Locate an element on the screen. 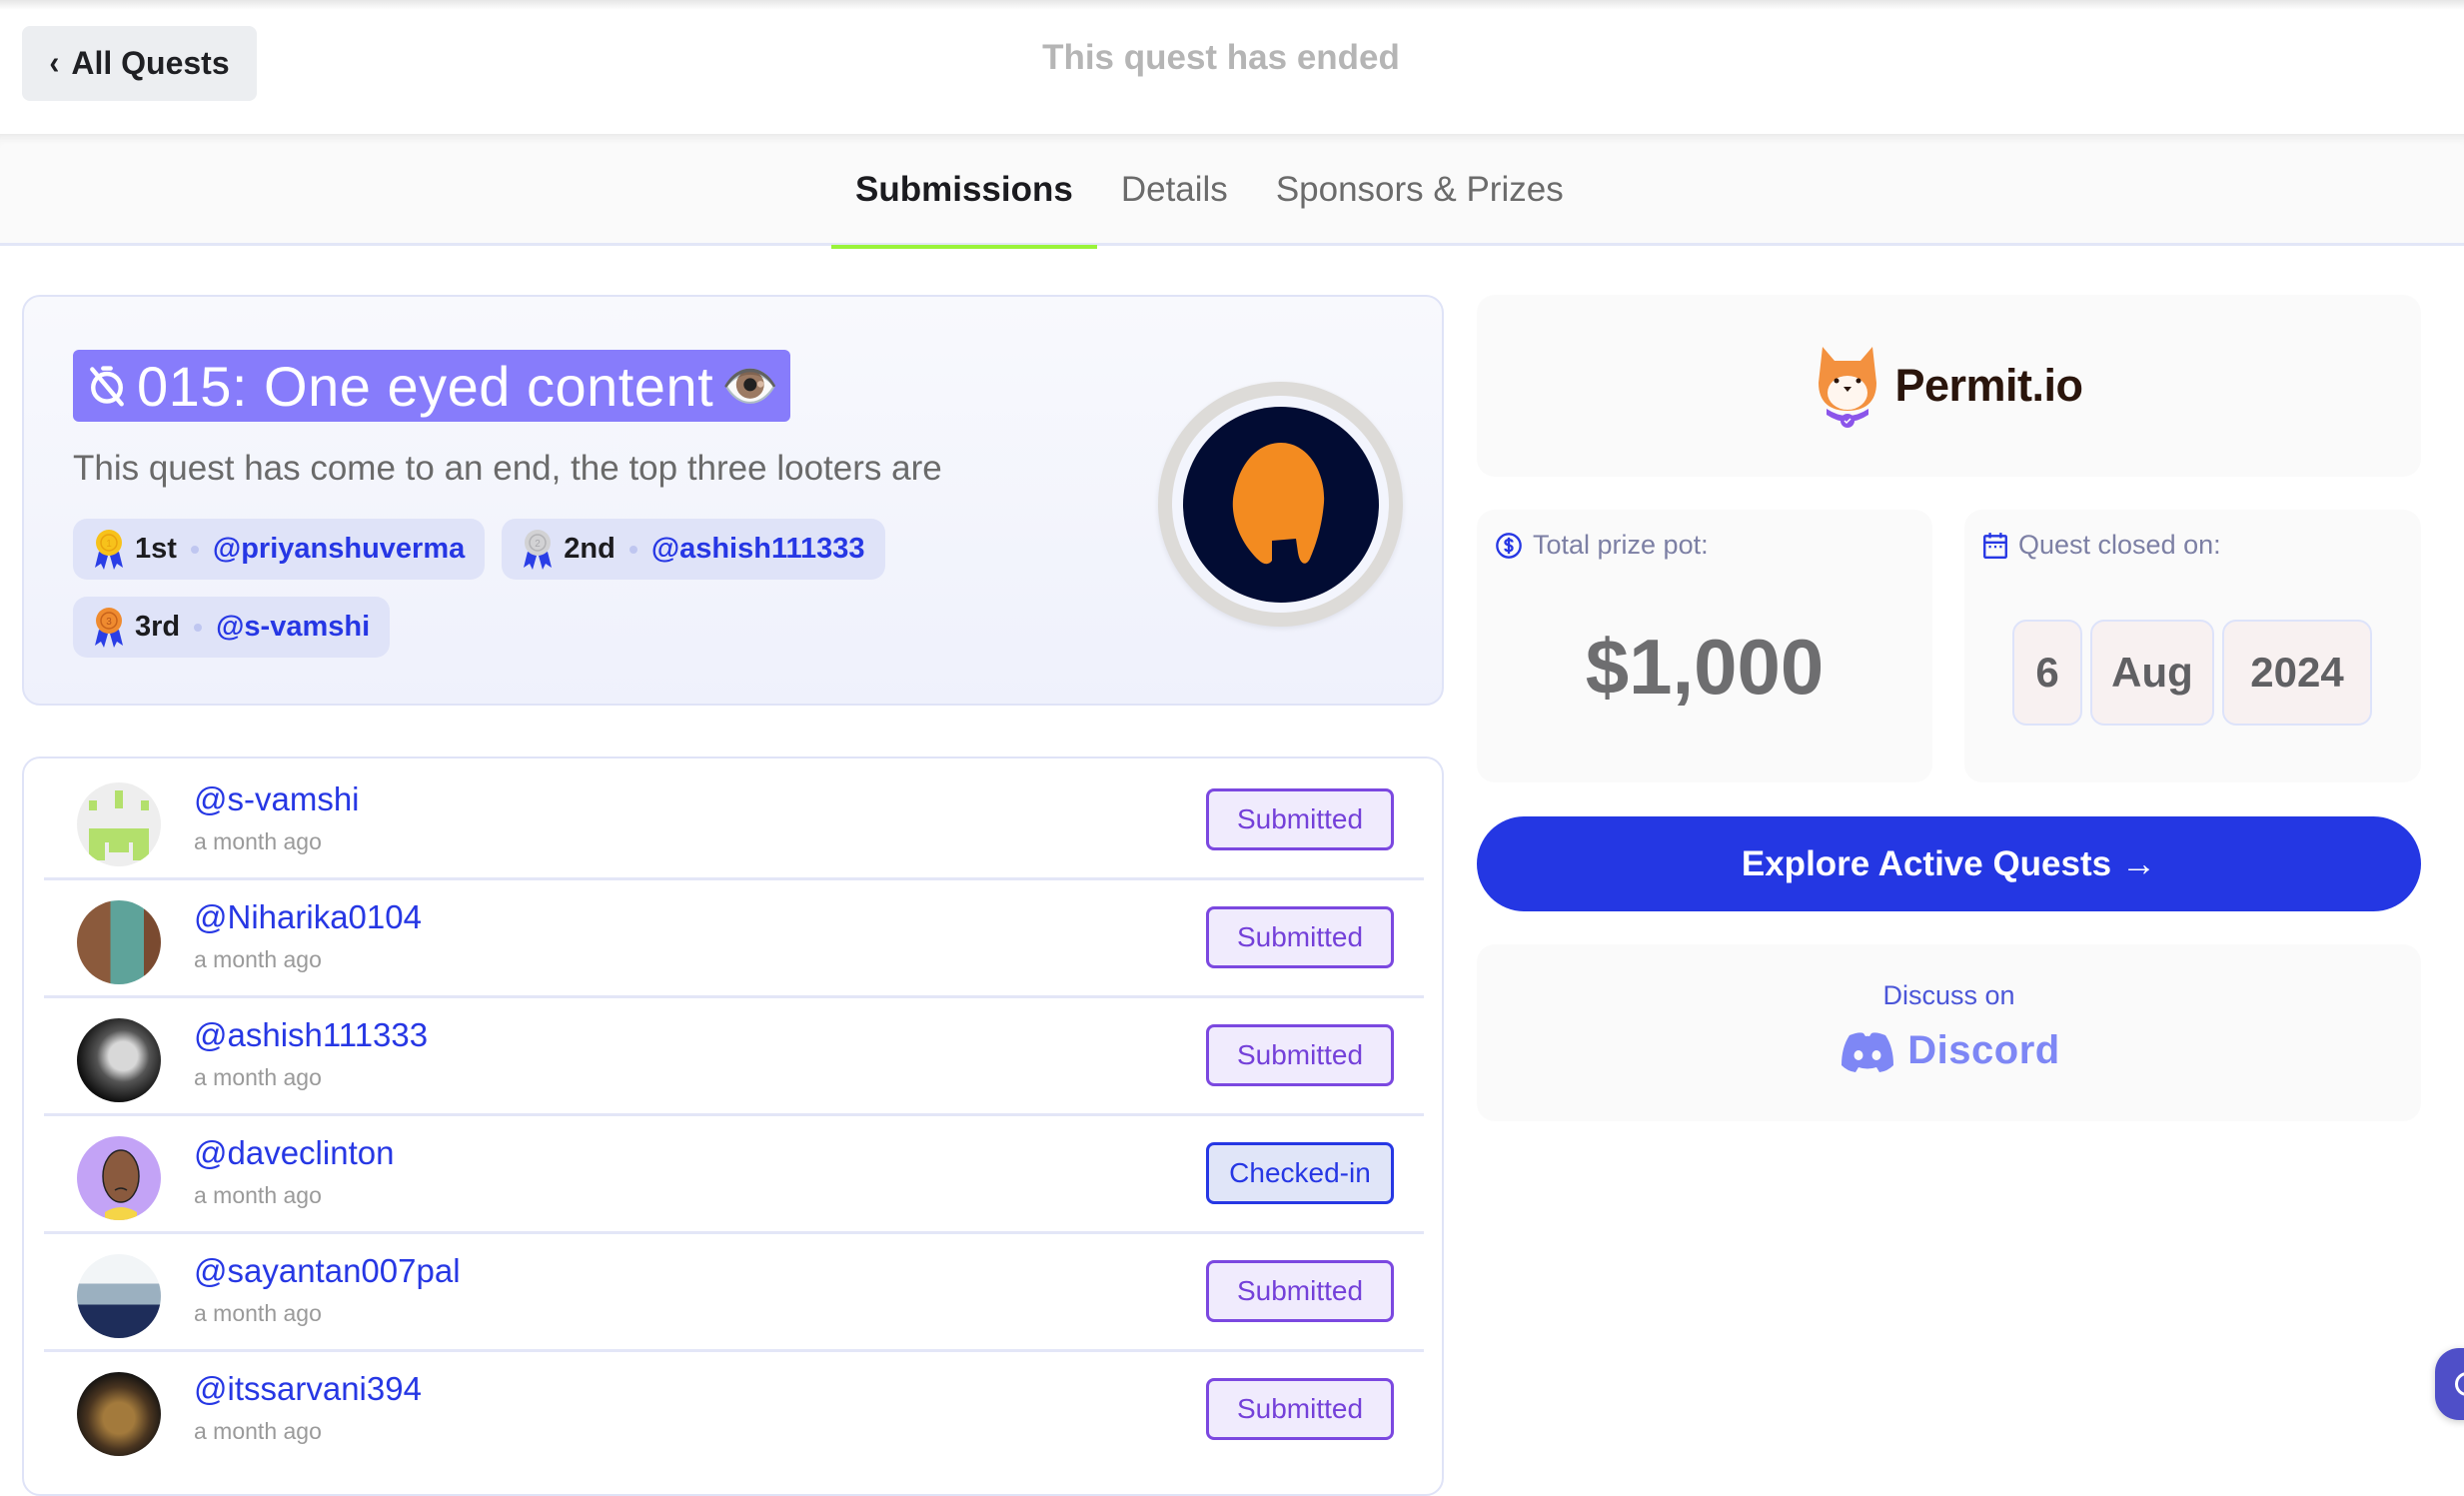  submission-username-link: @itssarvani394 is located at coordinates (308, 1389).